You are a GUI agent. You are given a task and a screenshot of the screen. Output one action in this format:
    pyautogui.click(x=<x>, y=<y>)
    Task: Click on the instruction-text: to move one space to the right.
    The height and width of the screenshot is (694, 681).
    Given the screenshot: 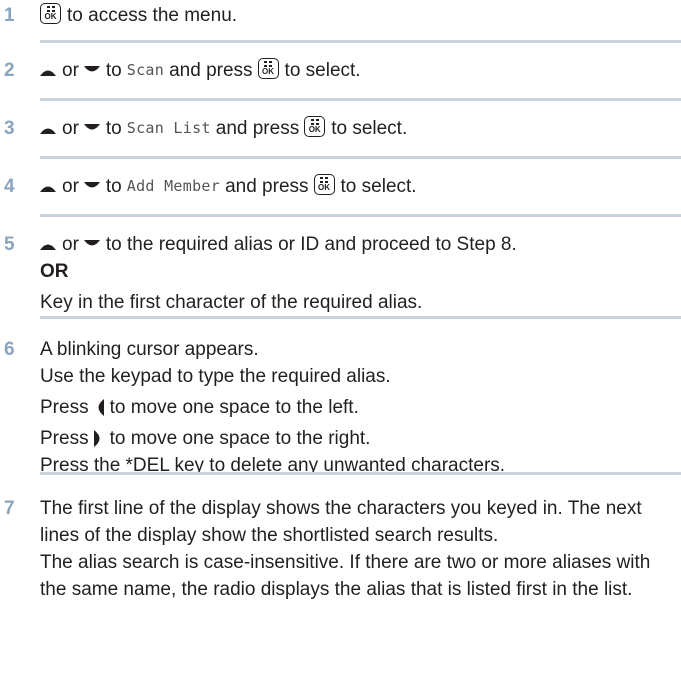 What is the action you would take?
    pyautogui.click(x=240, y=438)
    